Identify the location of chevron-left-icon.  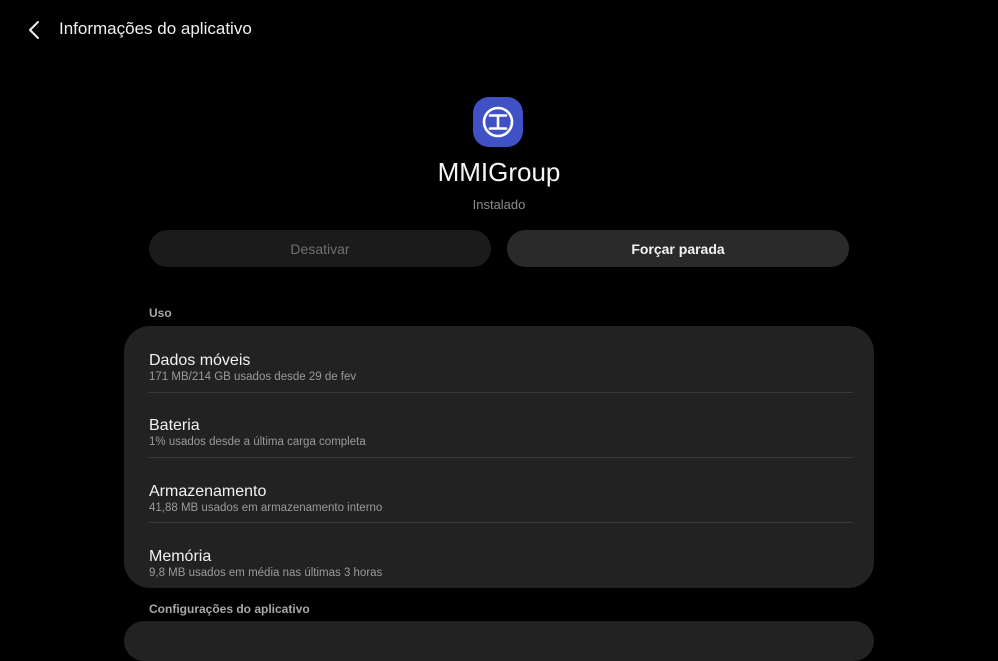
(34, 30).